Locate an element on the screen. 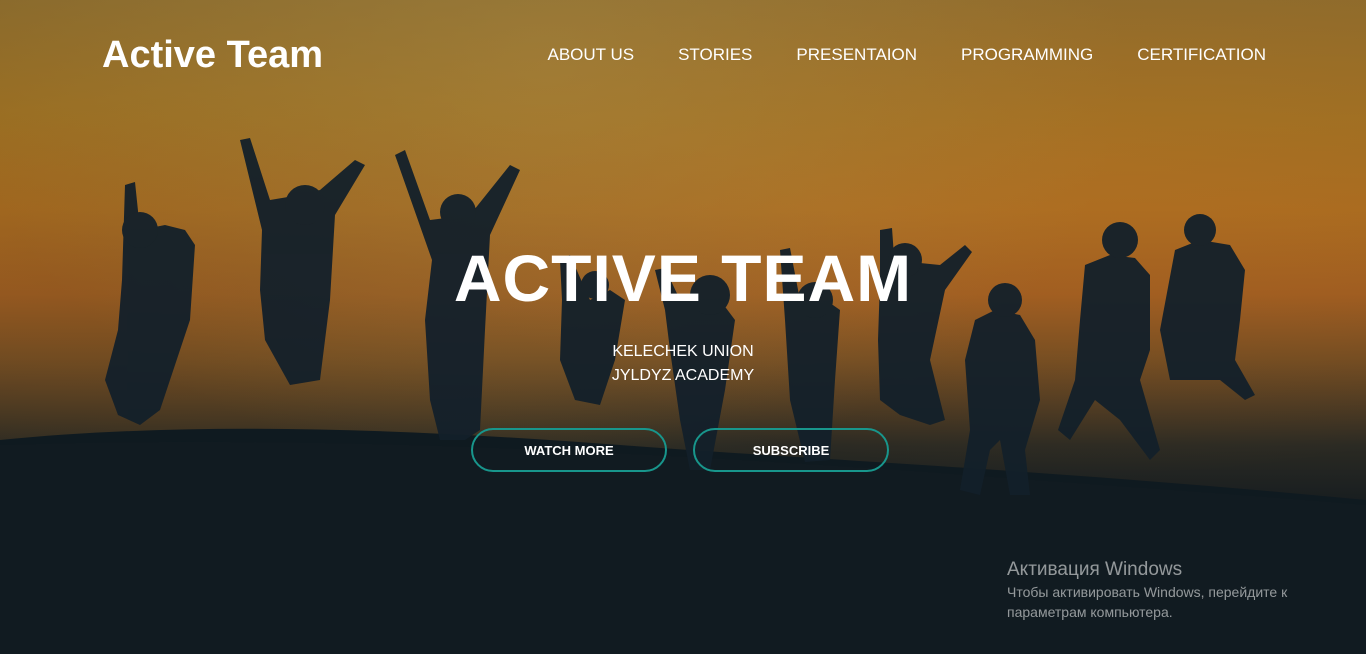  hero-buttons: WATCH MORE SUBSCRIBE is located at coordinates (680, 450).